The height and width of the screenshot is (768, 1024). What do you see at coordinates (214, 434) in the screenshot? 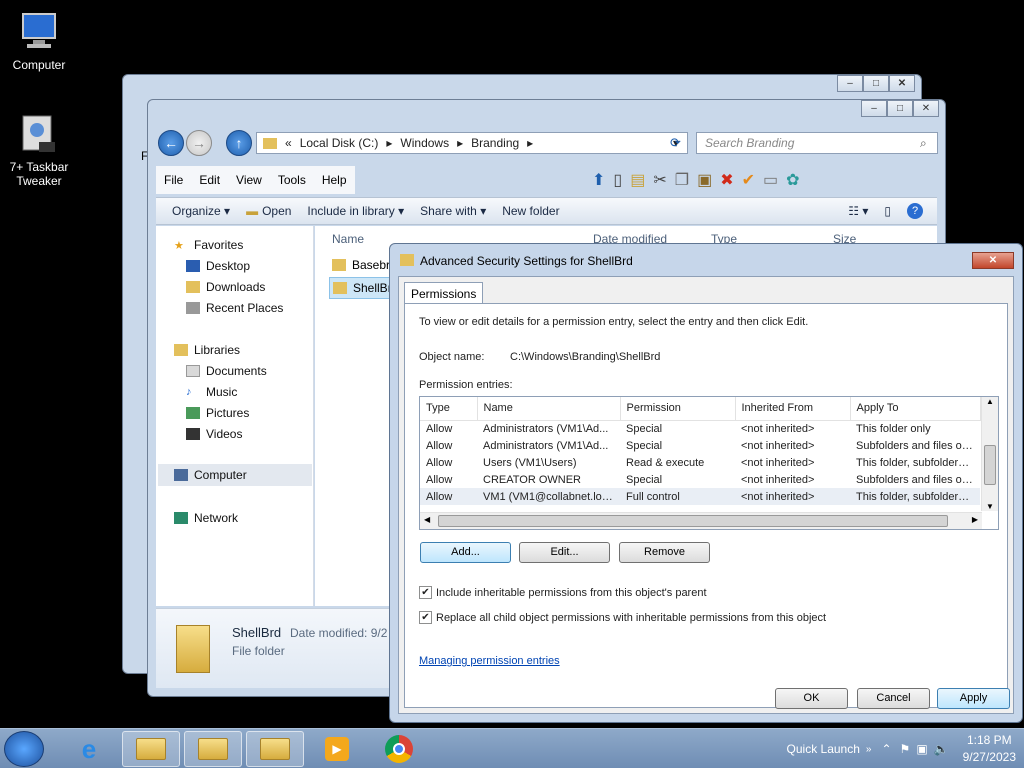
I see `nav-videos: Videos` at bounding box center [214, 434].